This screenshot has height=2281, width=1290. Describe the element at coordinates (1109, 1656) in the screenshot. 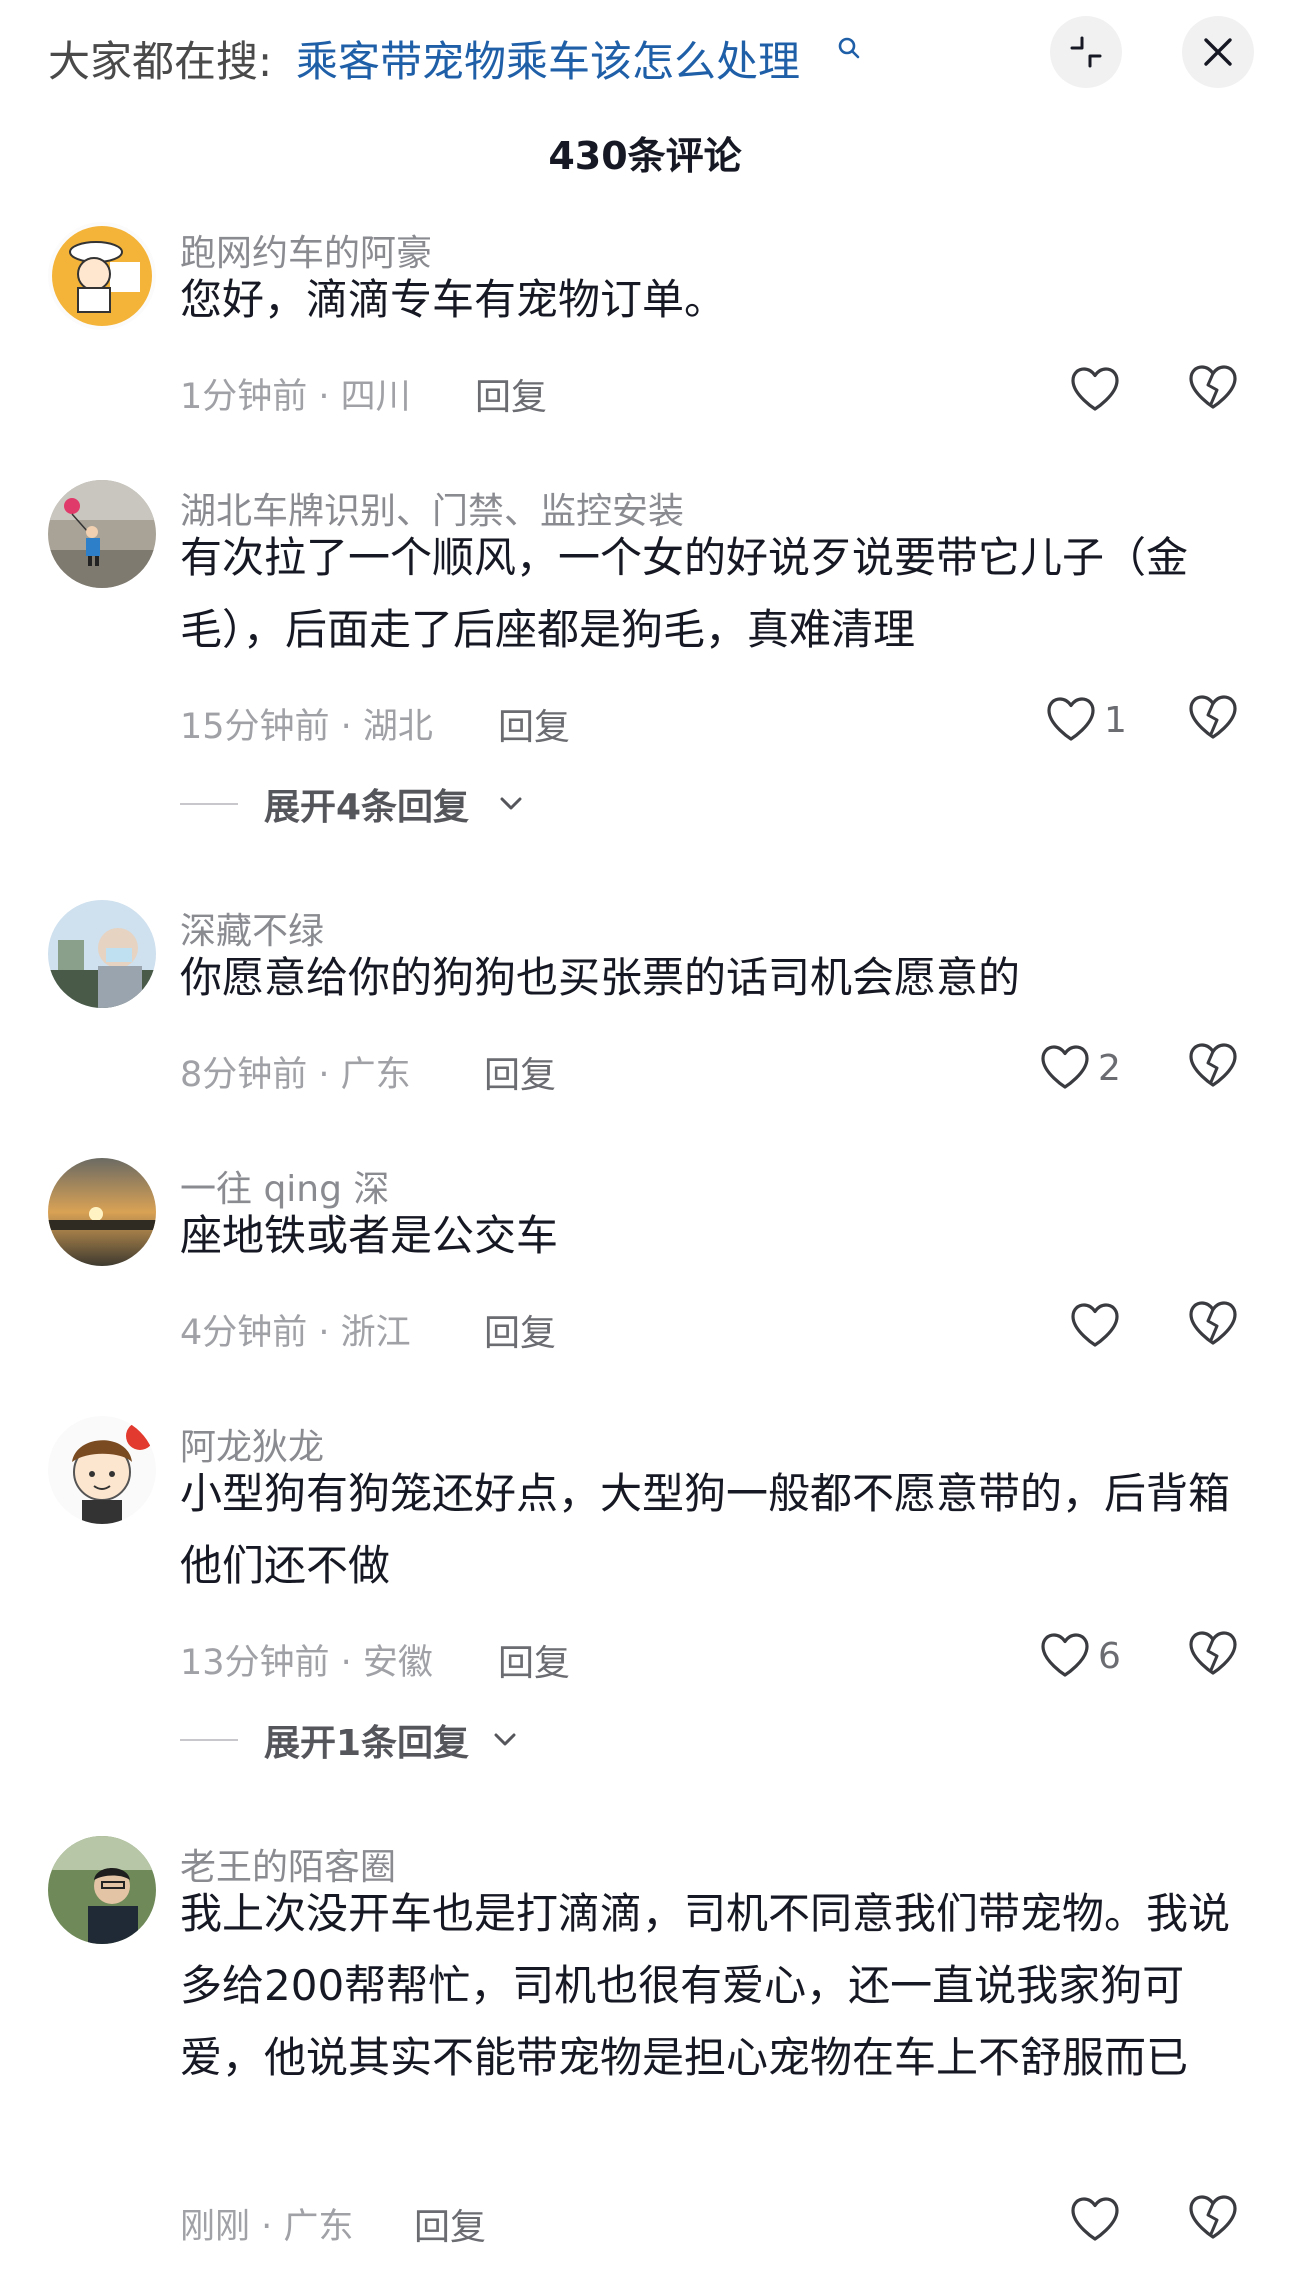

I see `like-count: 6` at that location.